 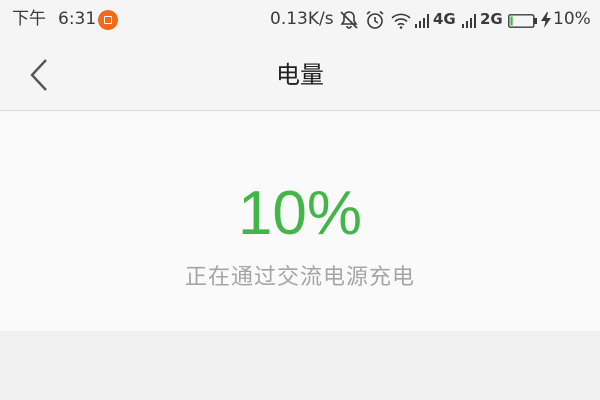 I want to click on status-bar: 下午 6:31 0.13K/s 4G 2G 10%, so click(x=300, y=20).